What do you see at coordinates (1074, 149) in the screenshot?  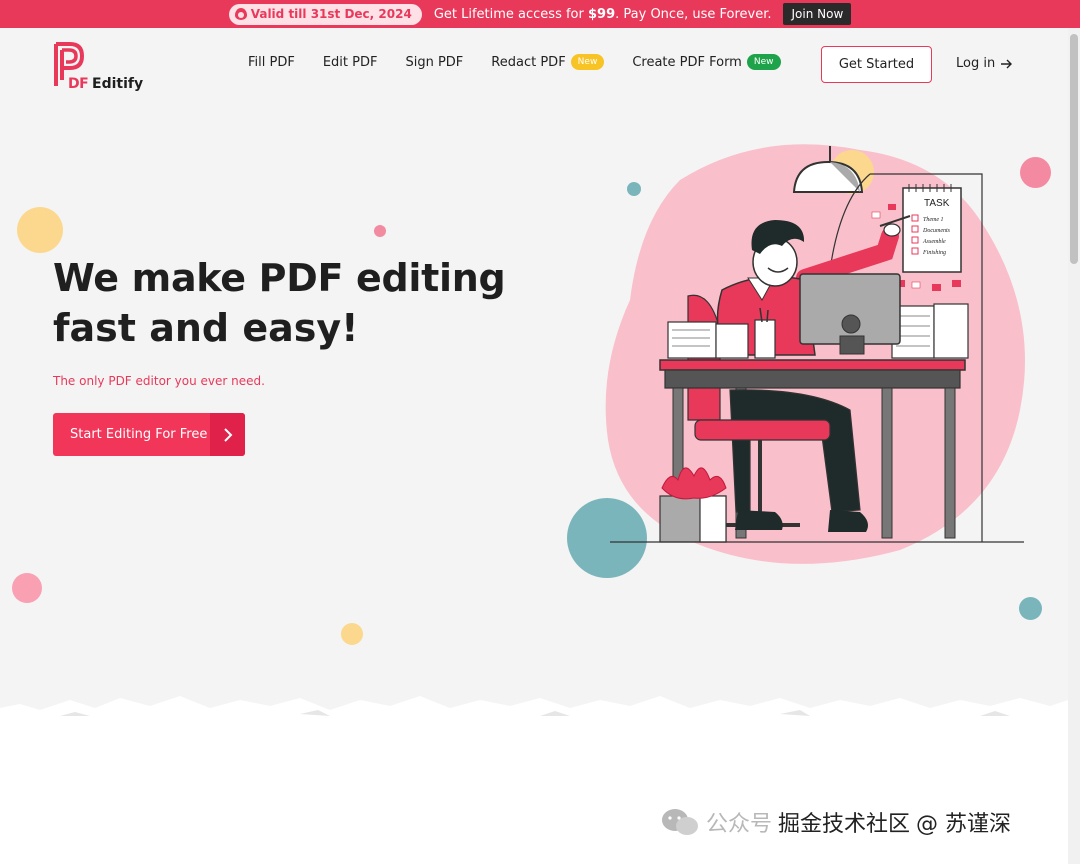 I see `scrollbar-thumb` at bounding box center [1074, 149].